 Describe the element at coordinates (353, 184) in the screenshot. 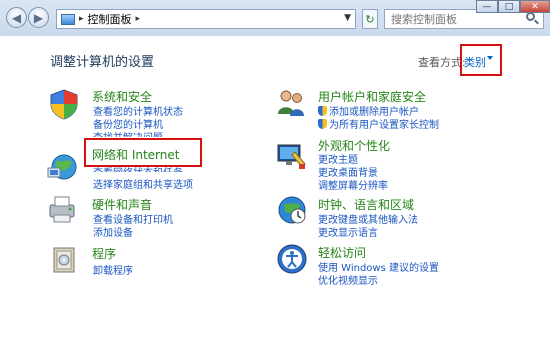

I see `link-adjust-resolution: 调整屏幕分辨率` at that location.